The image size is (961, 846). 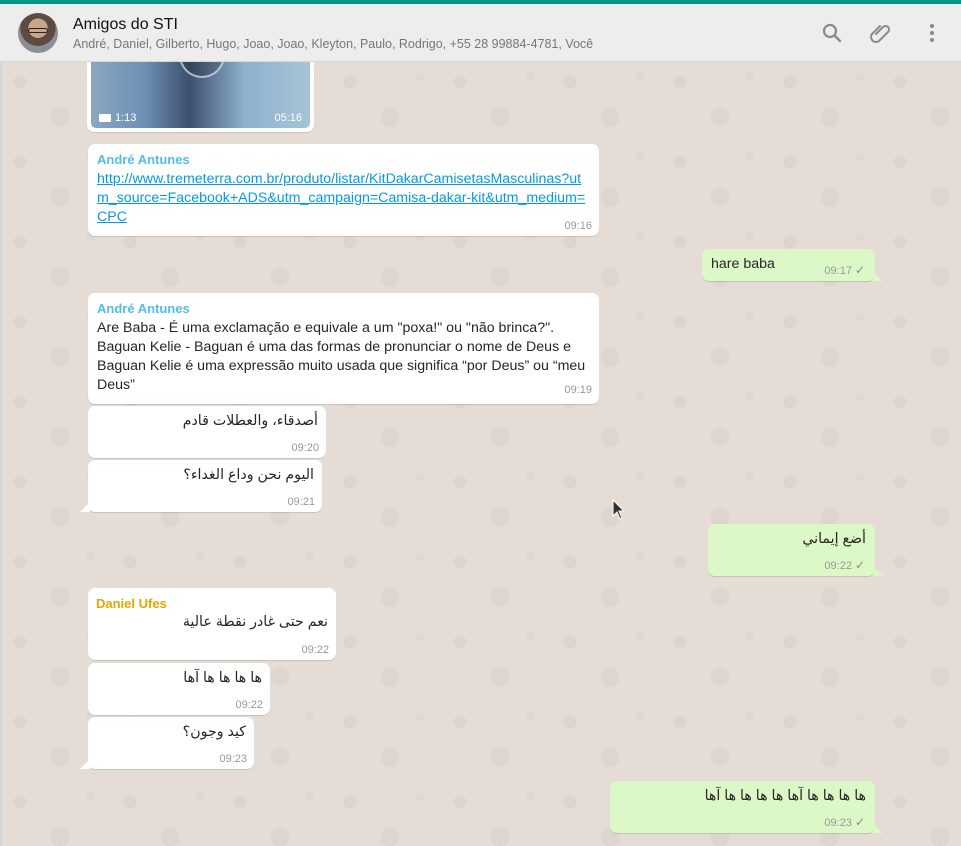 I want to click on play-icon, so click(x=202, y=70).